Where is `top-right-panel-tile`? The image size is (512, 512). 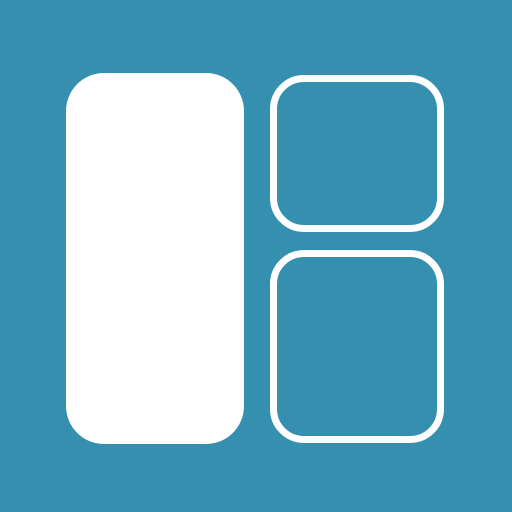 top-right-panel-tile is located at coordinates (357, 153).